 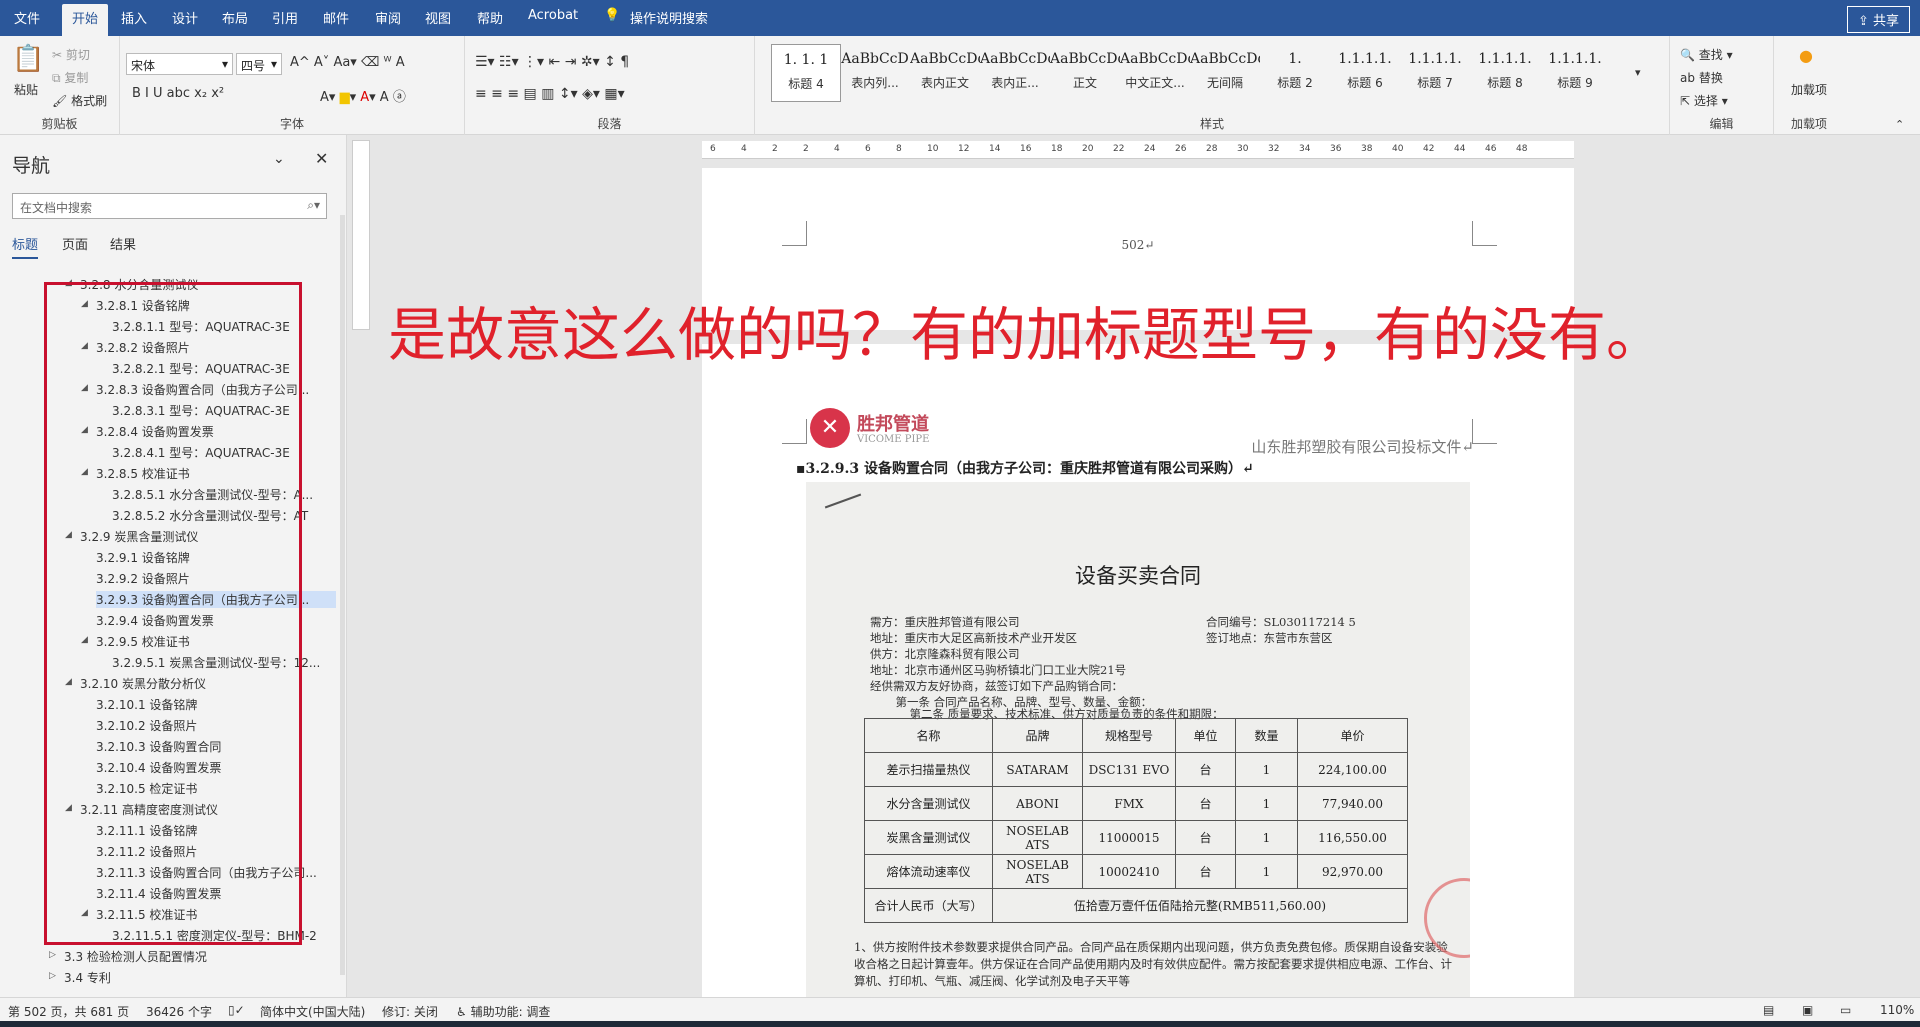 I want to click on style-item: AaBbCcDd 正文, so click(x=1085, y=73).